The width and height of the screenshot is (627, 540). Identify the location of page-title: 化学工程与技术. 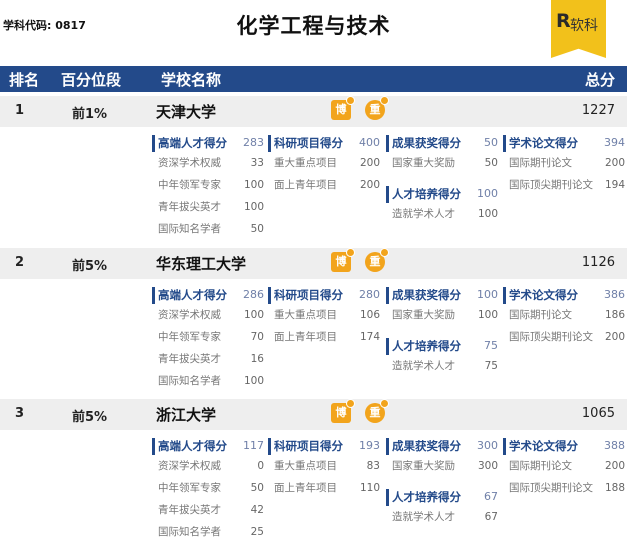
(313, 26).